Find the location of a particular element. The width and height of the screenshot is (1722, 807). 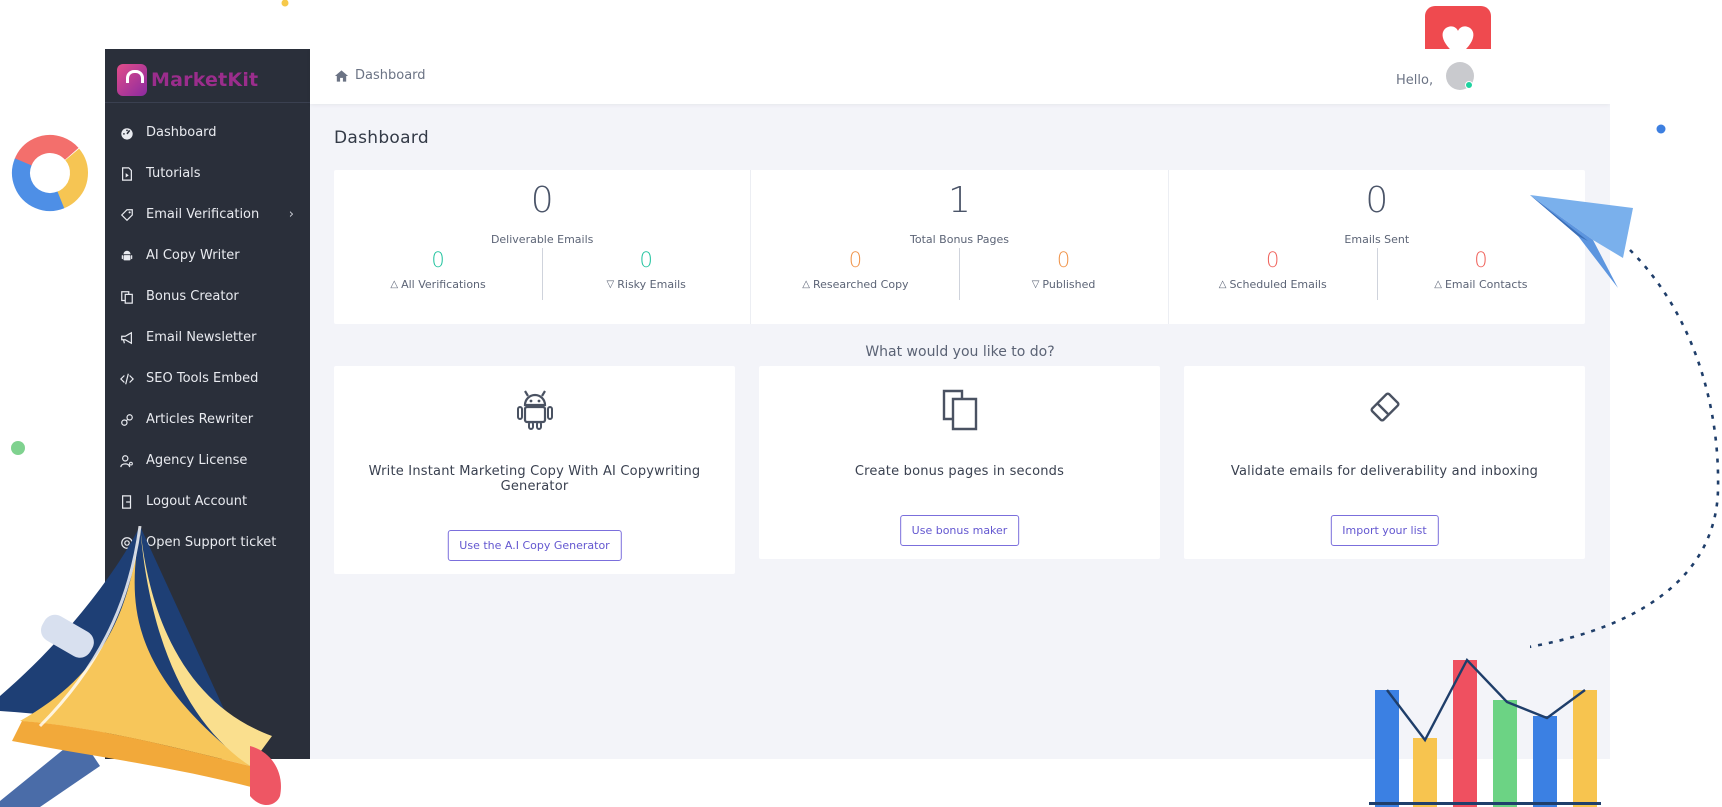

sidebar-item-articles-rewriter: Articles Rewriter is located at coordinates (207, 419).